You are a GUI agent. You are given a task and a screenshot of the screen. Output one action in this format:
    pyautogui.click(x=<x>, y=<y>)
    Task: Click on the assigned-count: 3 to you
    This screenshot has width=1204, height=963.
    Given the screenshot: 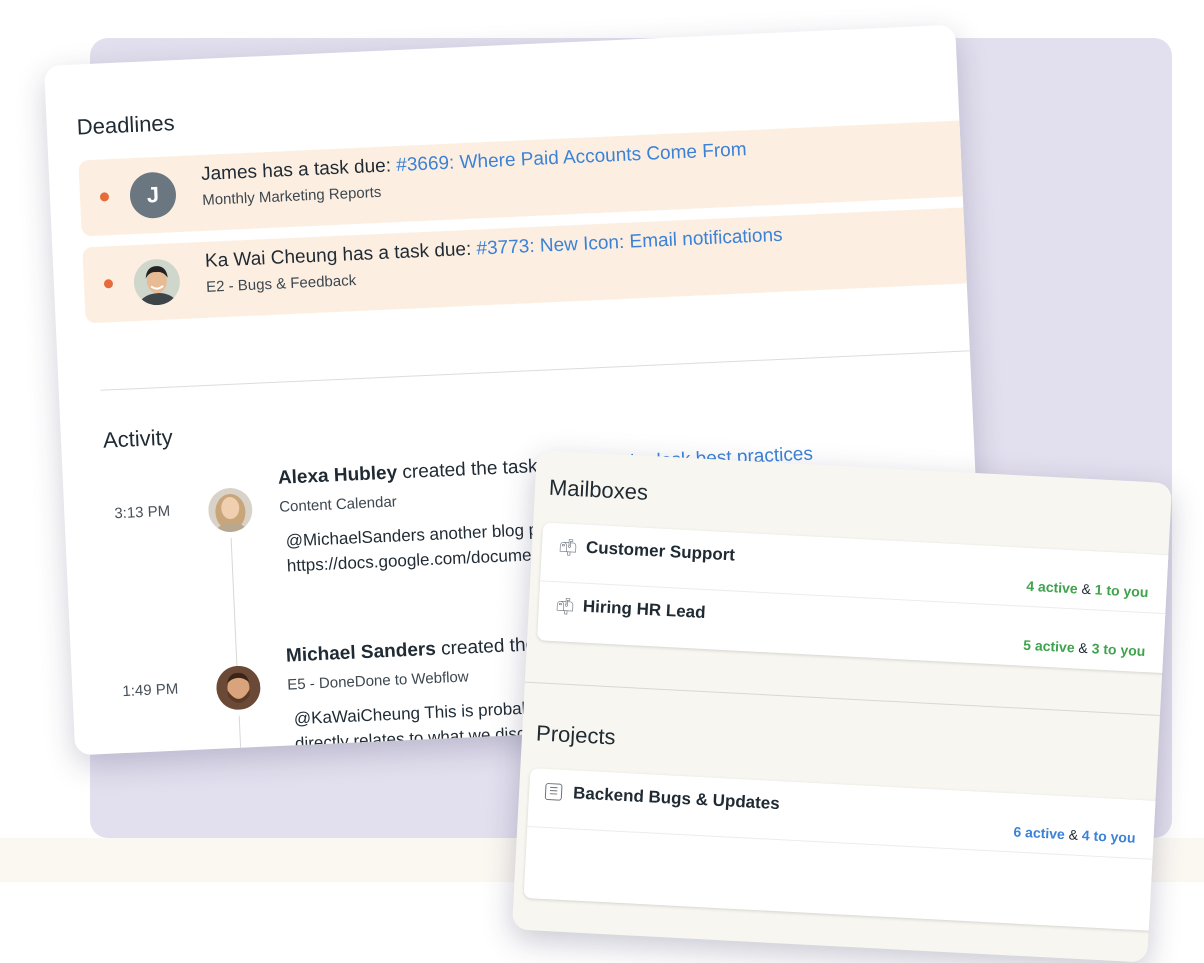 What is the action you would take?
    pyautogui.click(x=1118, y=650)
    